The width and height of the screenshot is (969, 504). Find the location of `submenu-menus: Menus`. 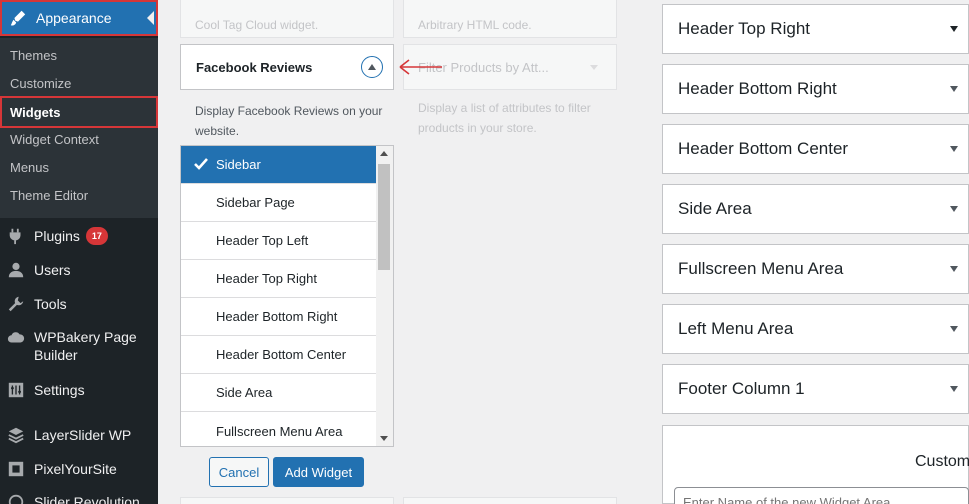

submenu-menus: Menus is located at coordinates (29, 167).